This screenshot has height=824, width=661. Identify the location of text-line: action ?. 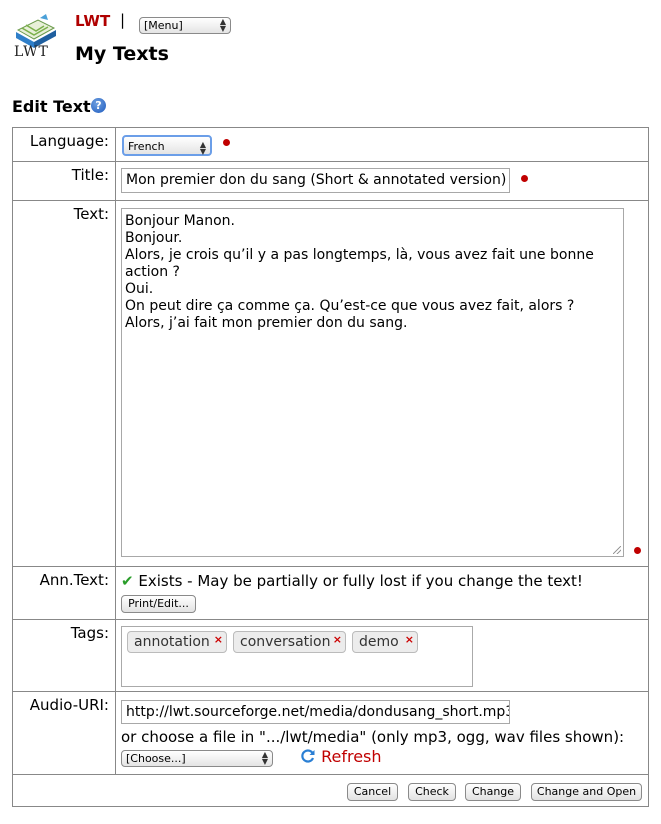
(152, 272).